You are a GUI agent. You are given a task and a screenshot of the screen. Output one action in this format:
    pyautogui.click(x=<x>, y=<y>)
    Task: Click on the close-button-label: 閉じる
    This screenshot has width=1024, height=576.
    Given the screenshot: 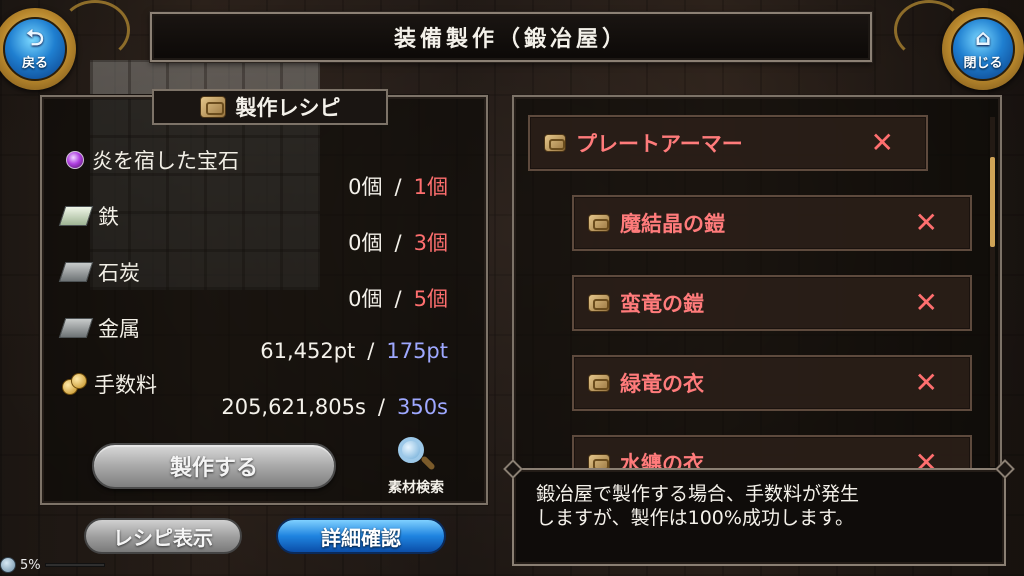 What is the action you would take?
    pyautogui.click(x=983, y=63)
    